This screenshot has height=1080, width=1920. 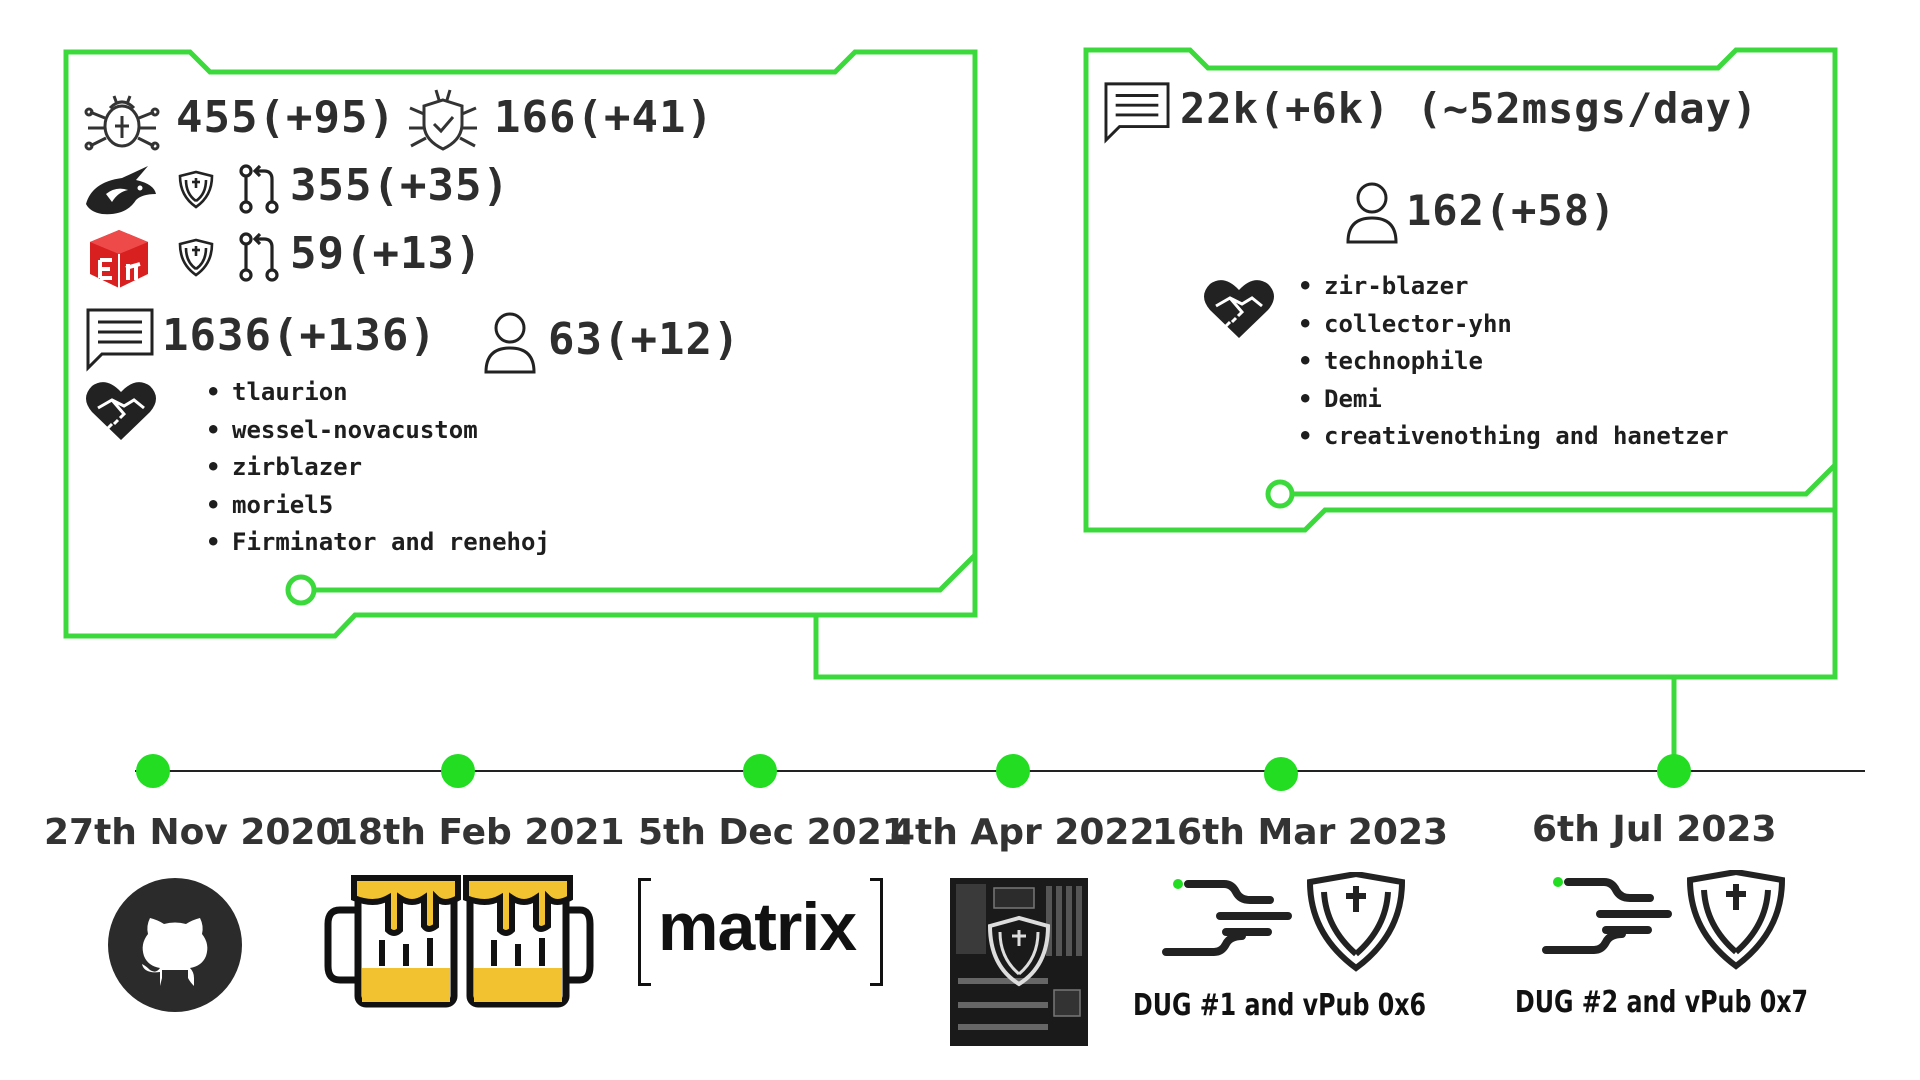 I want to click on list-item: creativenothing and hanetzer, so click(x=1513, y=437).